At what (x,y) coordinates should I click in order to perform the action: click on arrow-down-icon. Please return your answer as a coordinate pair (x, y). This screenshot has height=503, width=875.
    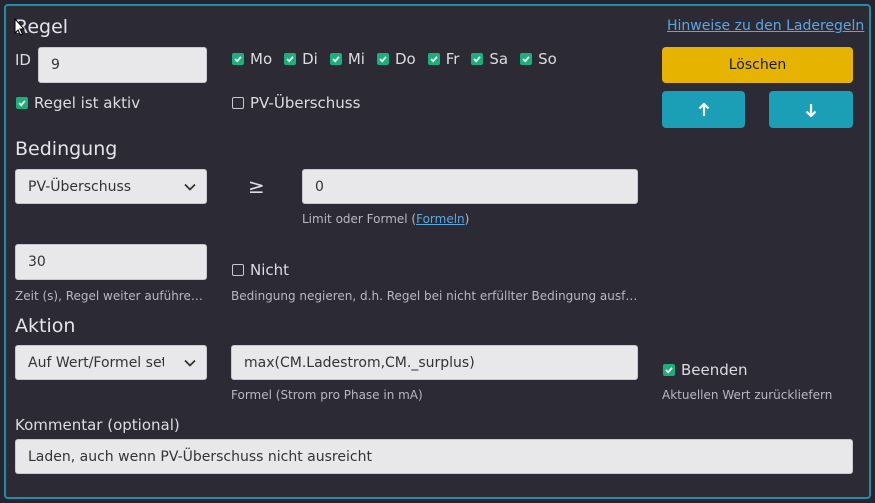
    Looking at the image, I should click on (811, 110).